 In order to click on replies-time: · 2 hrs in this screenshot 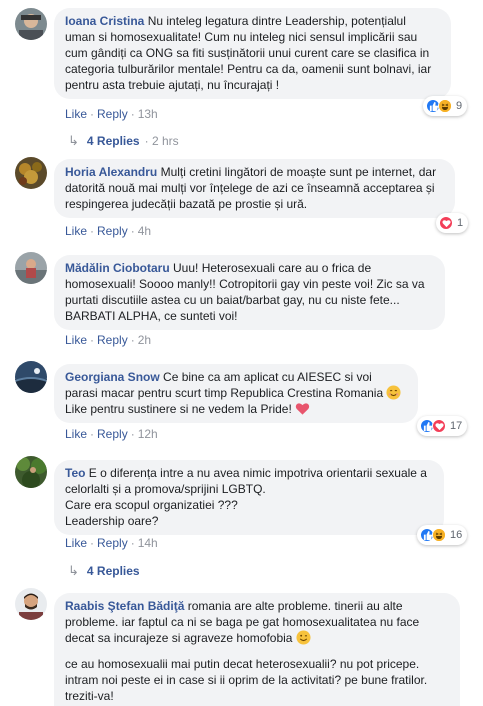, I will do `click(161, 141)`.